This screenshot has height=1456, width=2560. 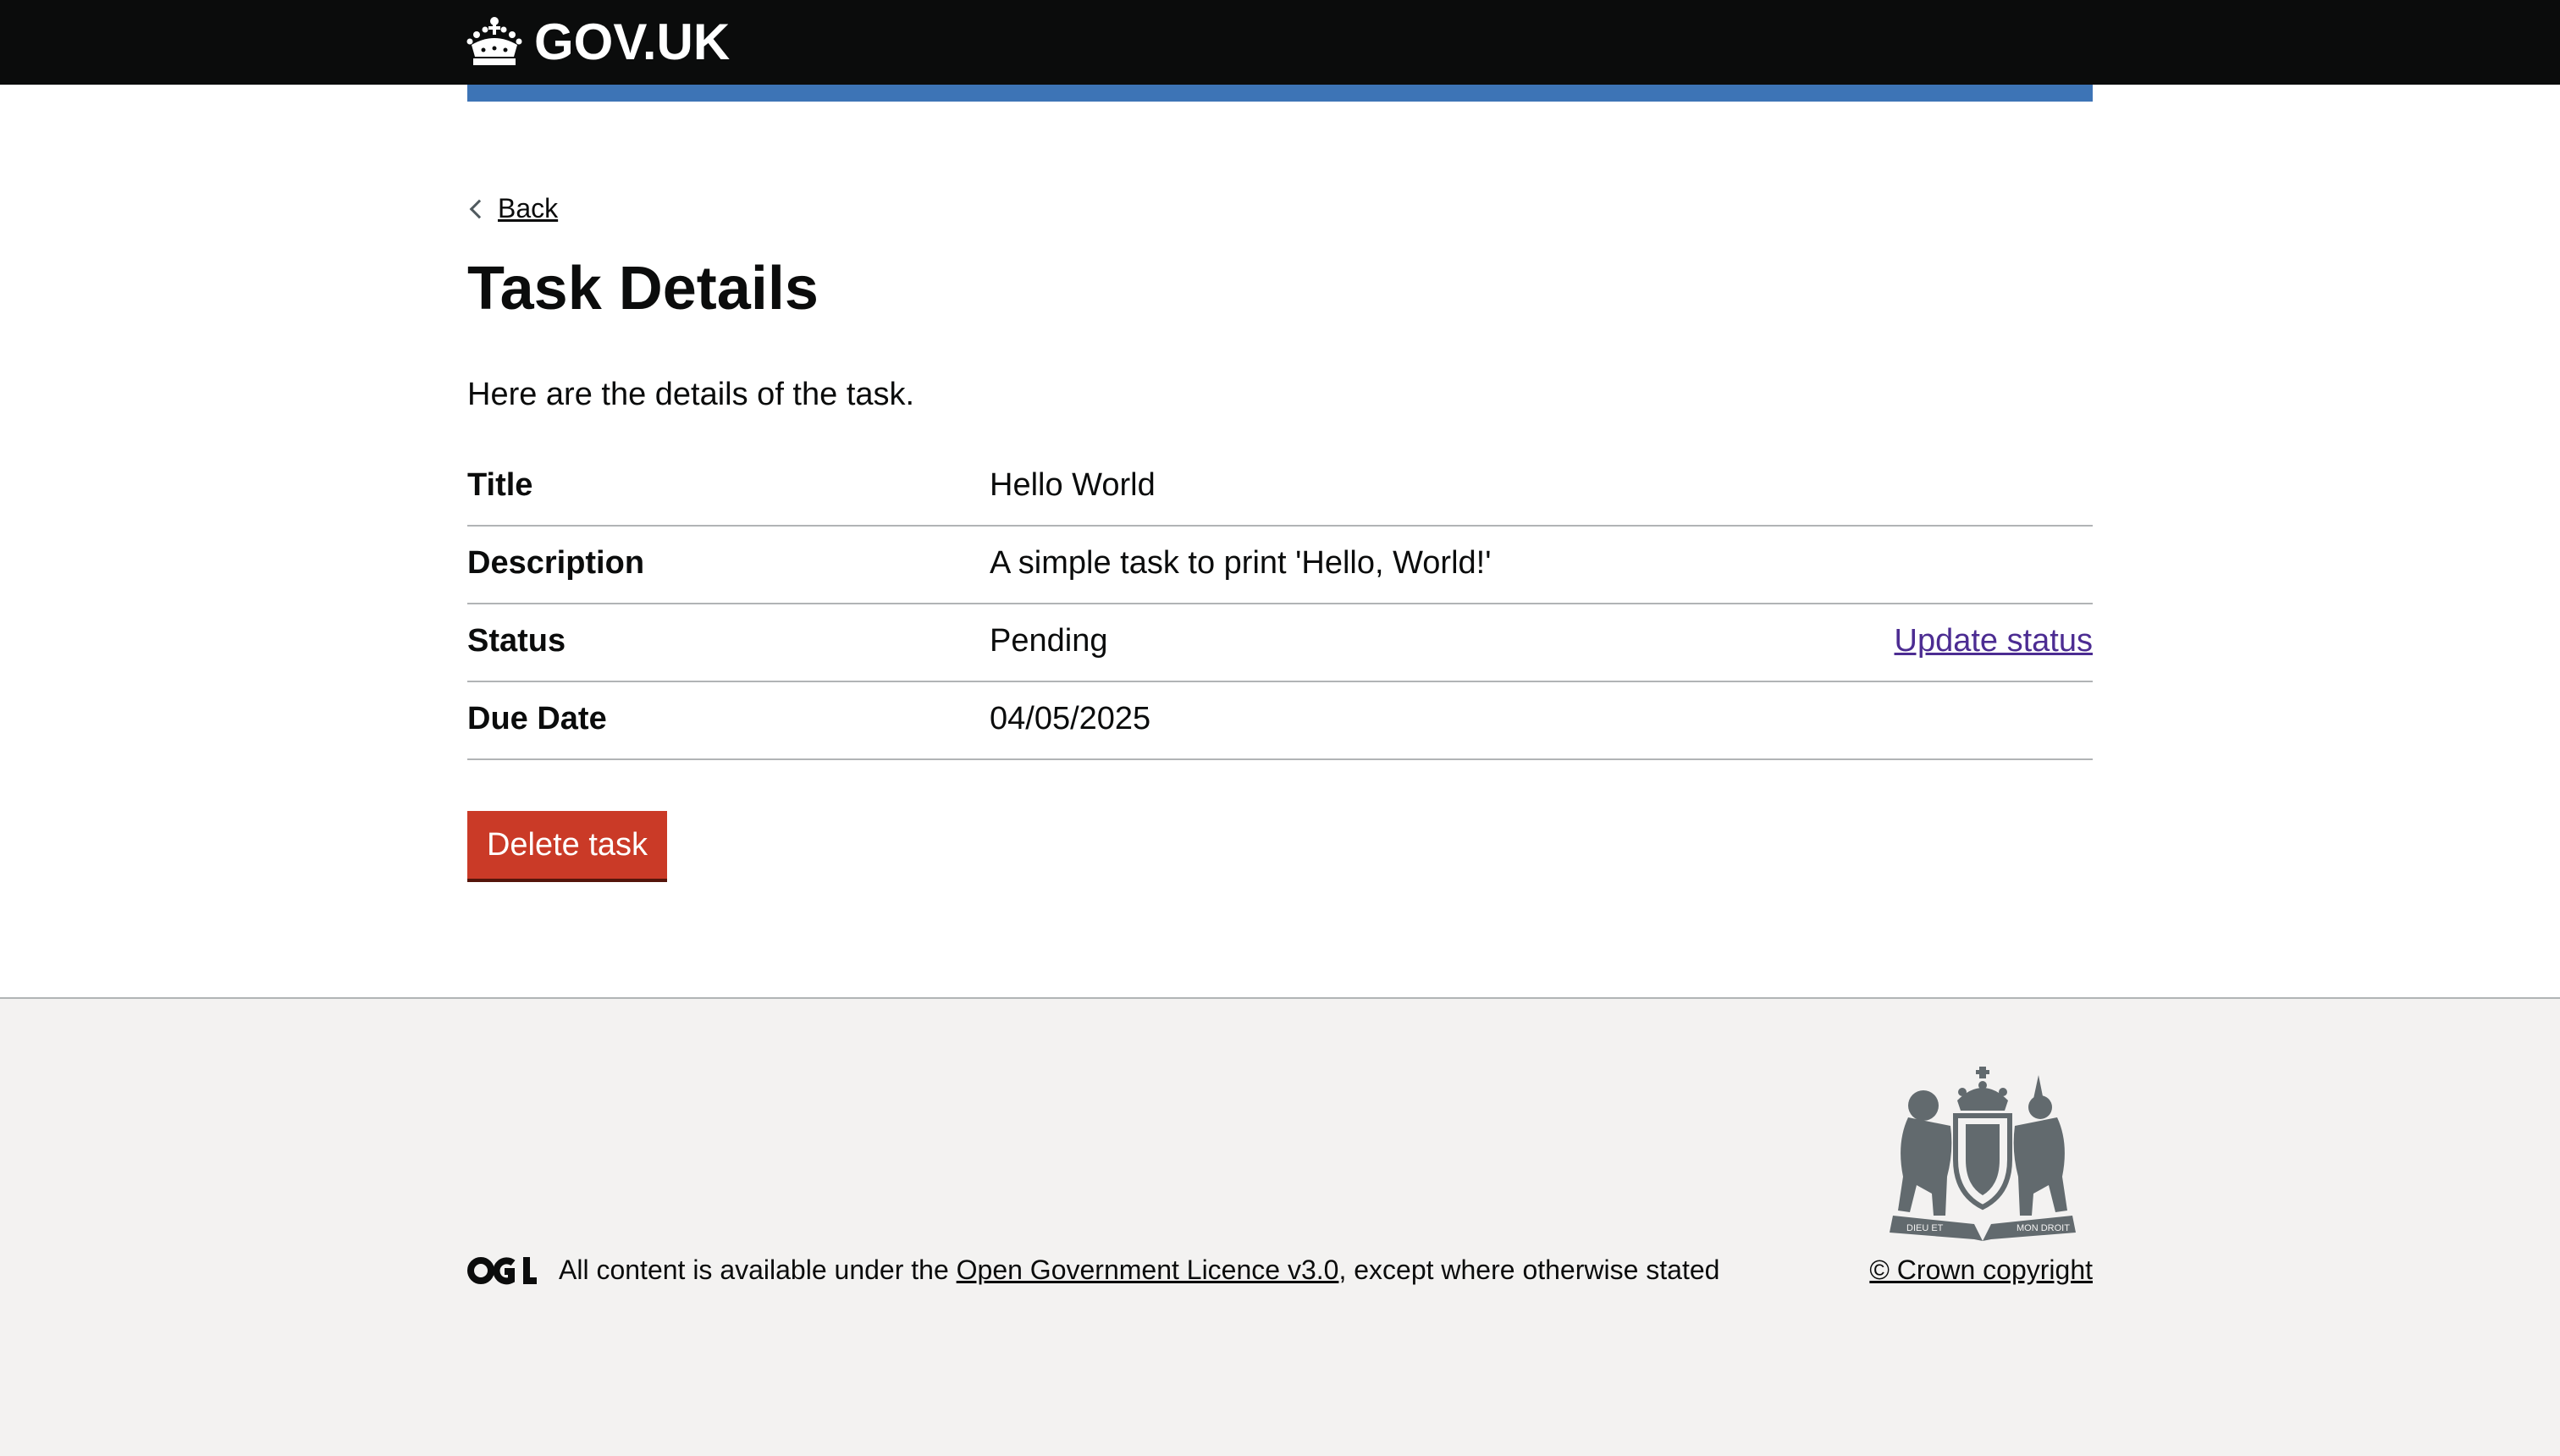 I want to click on licence-suffix: , except where otherwise stated, so click(x=1529, y=1270).